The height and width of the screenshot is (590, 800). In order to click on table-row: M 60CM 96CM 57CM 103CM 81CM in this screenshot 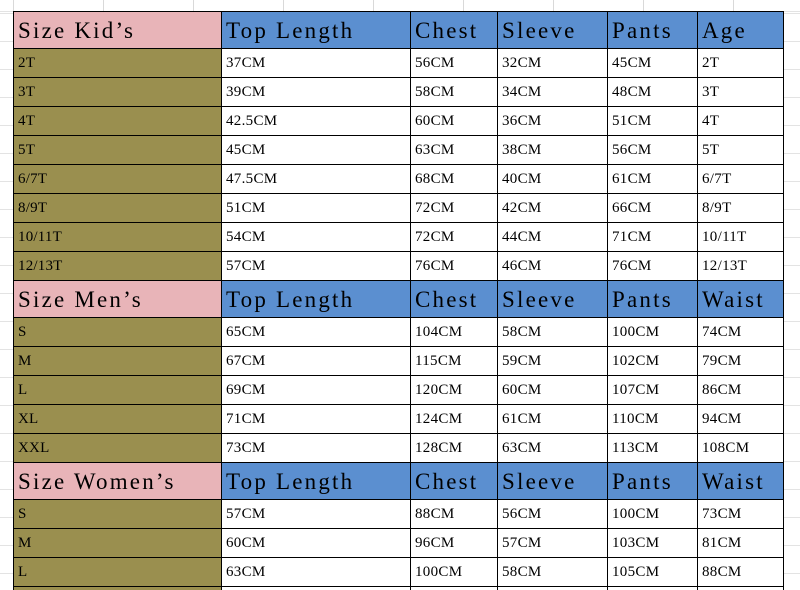, I will do `click(398, 543)`.